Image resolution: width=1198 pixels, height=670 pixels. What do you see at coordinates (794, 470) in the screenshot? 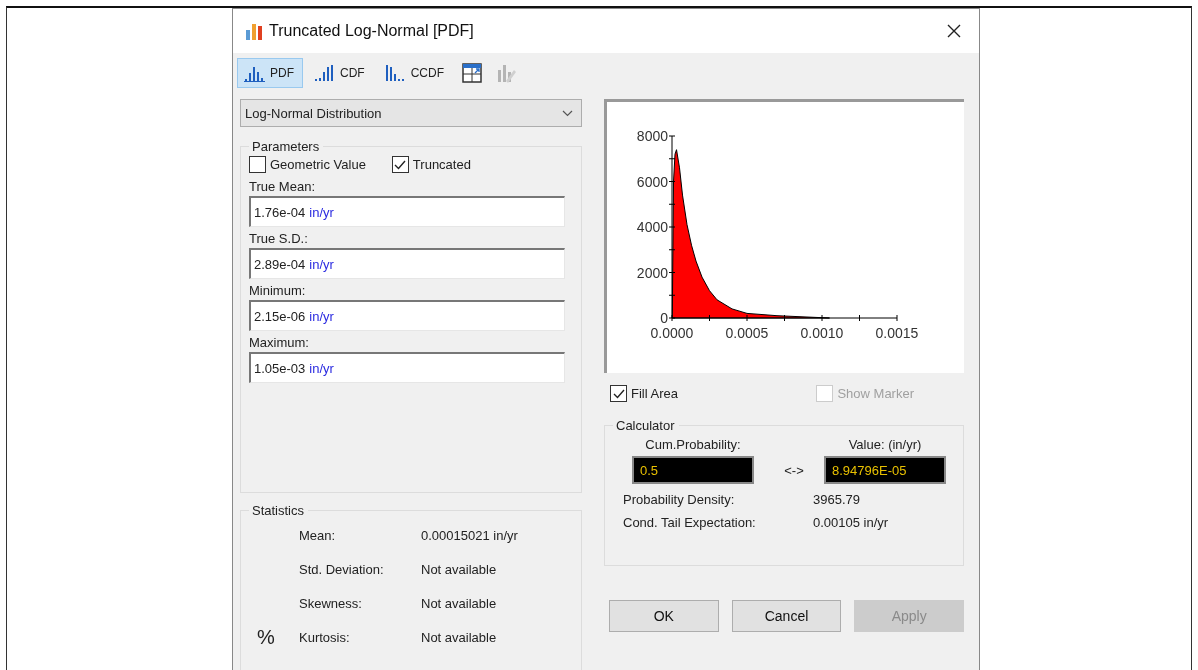
I see `arrow-symbol: <->` at bounding box center [794, 470].